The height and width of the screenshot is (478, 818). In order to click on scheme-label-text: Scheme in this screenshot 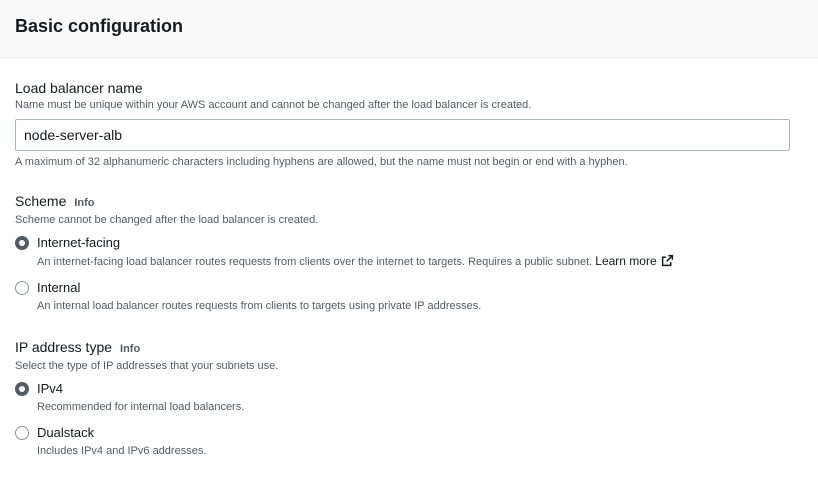, I will do `click(41, 201)`.